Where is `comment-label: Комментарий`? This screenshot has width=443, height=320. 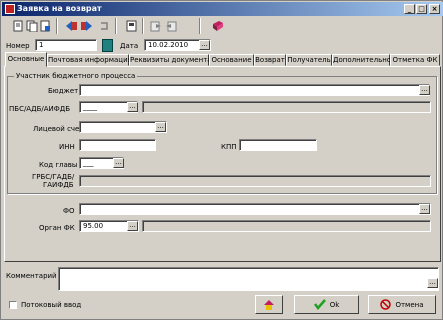 comment-label: Комментарий is located at coordinates (31, 276).